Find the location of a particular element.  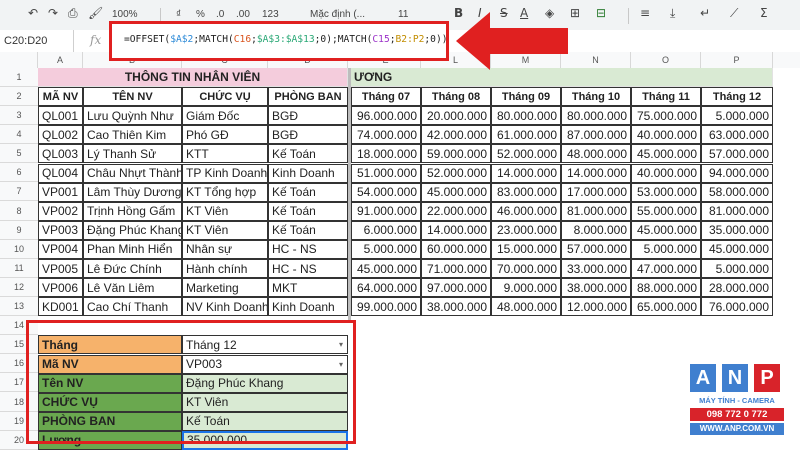

row-header: 2 is located at coordinates (19, 96).